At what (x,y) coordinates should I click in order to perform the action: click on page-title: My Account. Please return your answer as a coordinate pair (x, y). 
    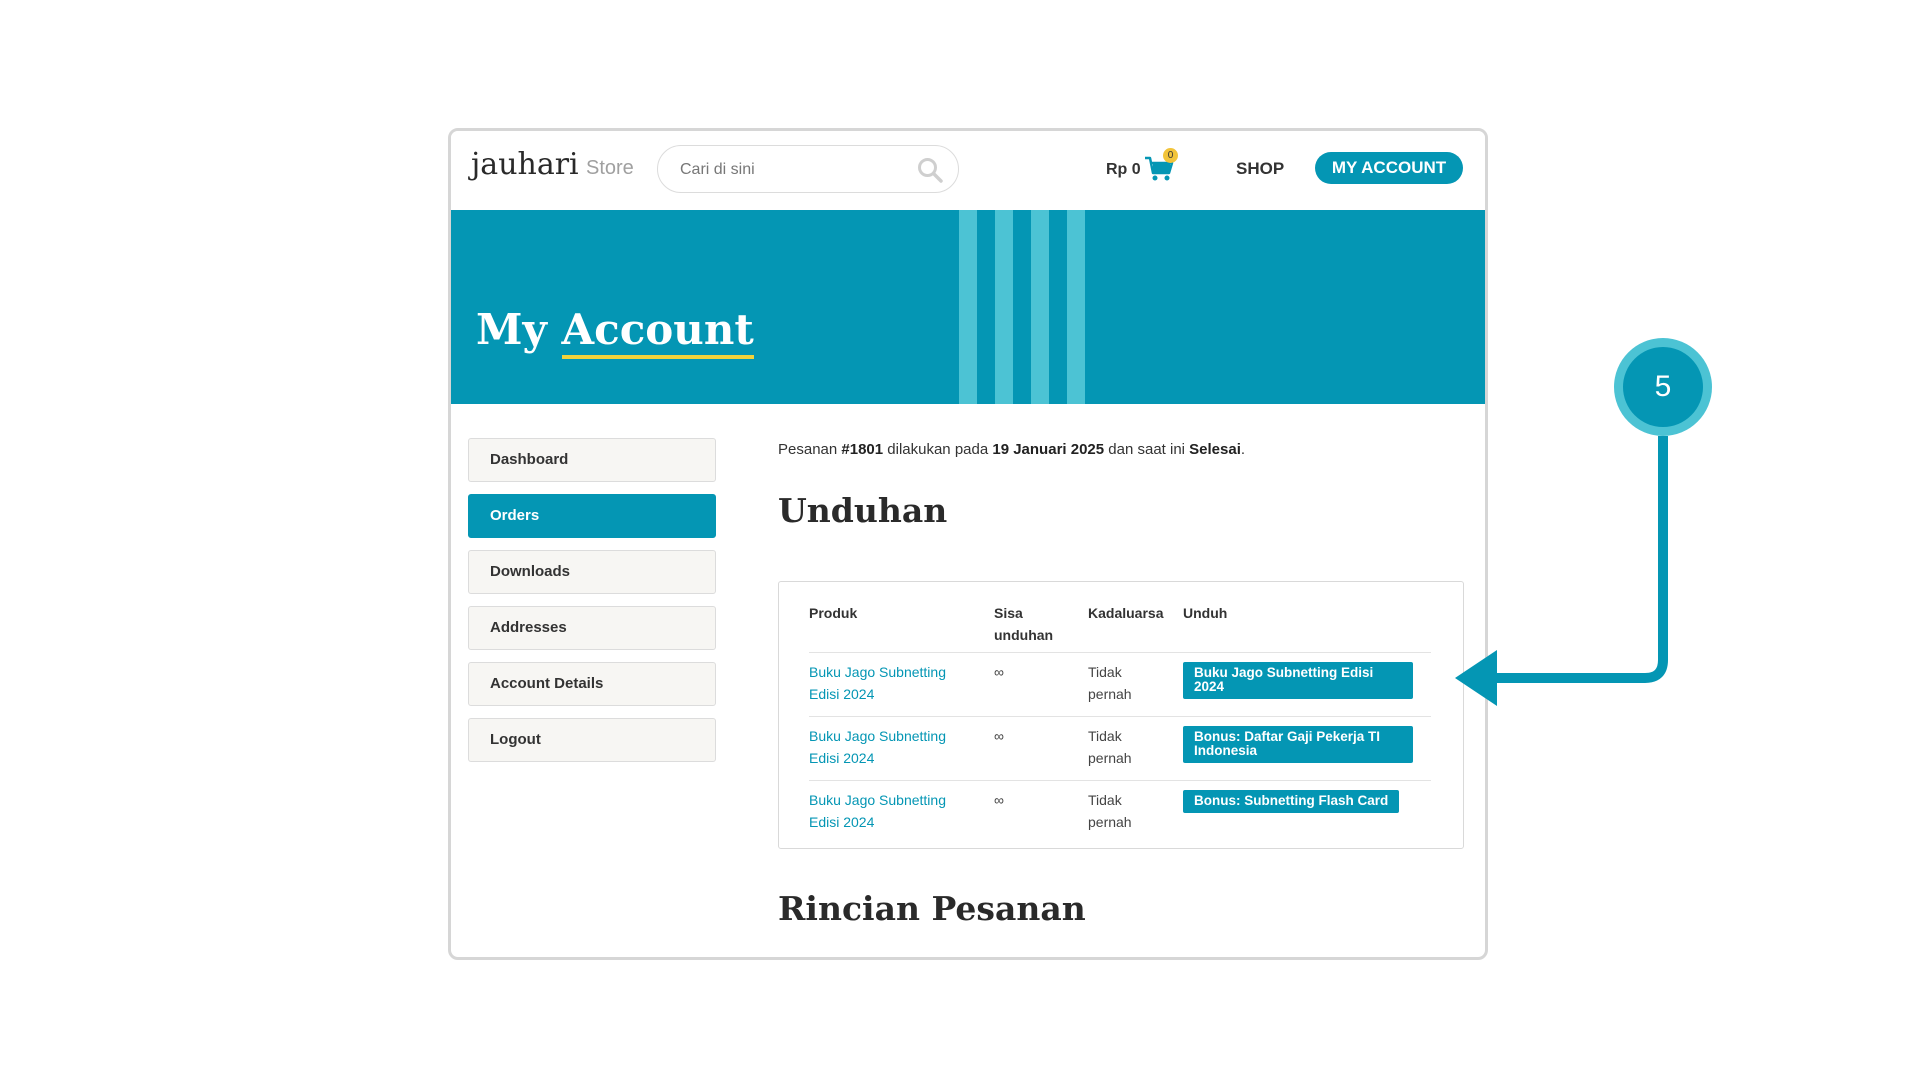
    Looking at the image, I should click on (615, 332).